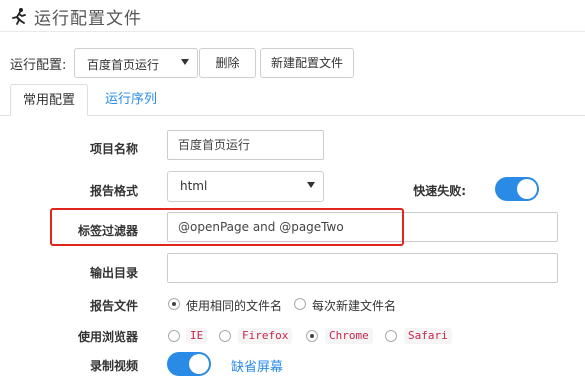 The height and width of the screenshot is (391, 585). I want to click on highlight-box, so click(227, 227).